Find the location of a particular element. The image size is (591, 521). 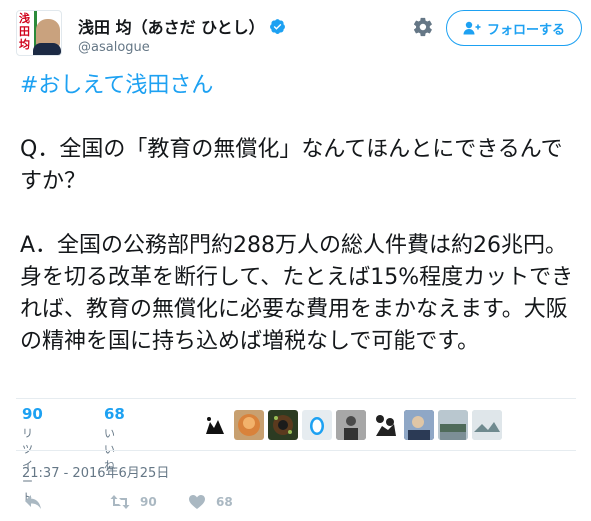

author-name-row: 浅田 均（あさだ ひとし） is located at coordinates (182, 26).